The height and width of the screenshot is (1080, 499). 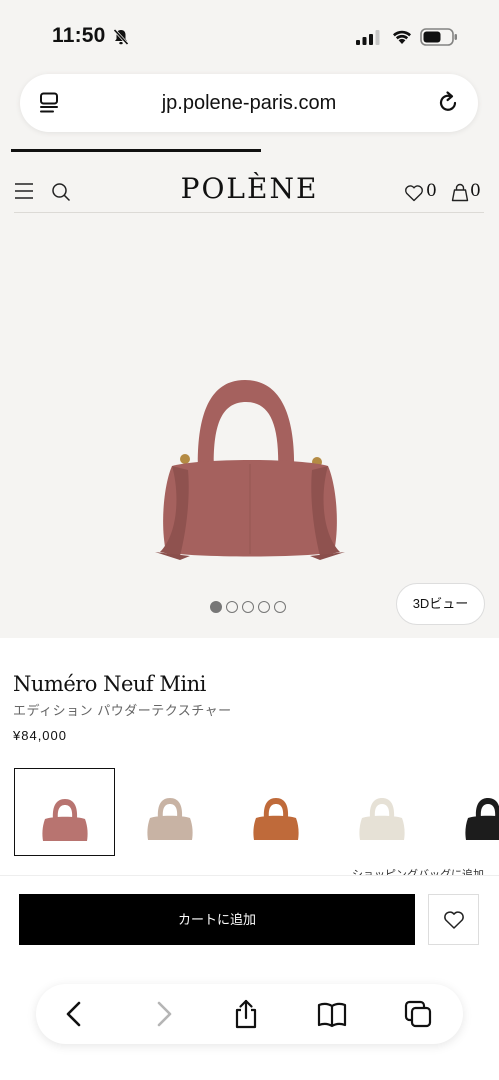 I want to click on product-edition: エディション パウダーテクスチャー, so click(x=122, y=710).